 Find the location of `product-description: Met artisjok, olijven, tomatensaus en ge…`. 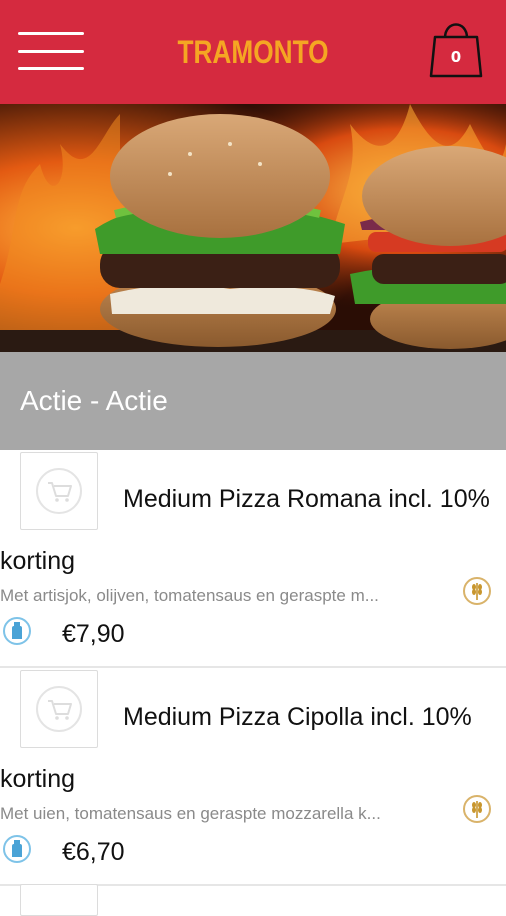

product-description: Met artisjok, olijven, tomatensaus en ge… is located at coordinates (189, 595).